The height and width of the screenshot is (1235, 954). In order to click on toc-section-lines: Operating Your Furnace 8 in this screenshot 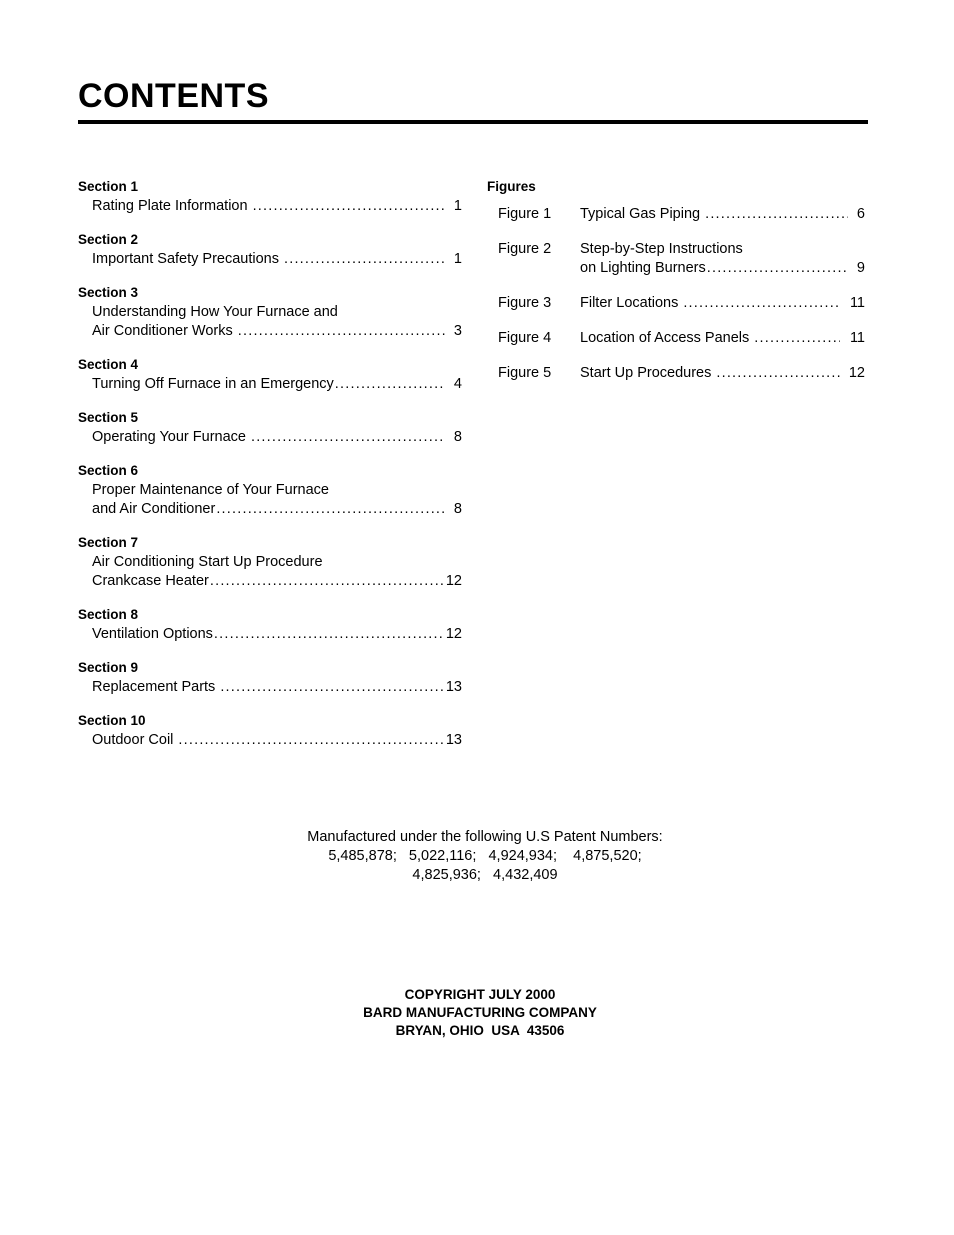, I will do `click(277, 437)`.